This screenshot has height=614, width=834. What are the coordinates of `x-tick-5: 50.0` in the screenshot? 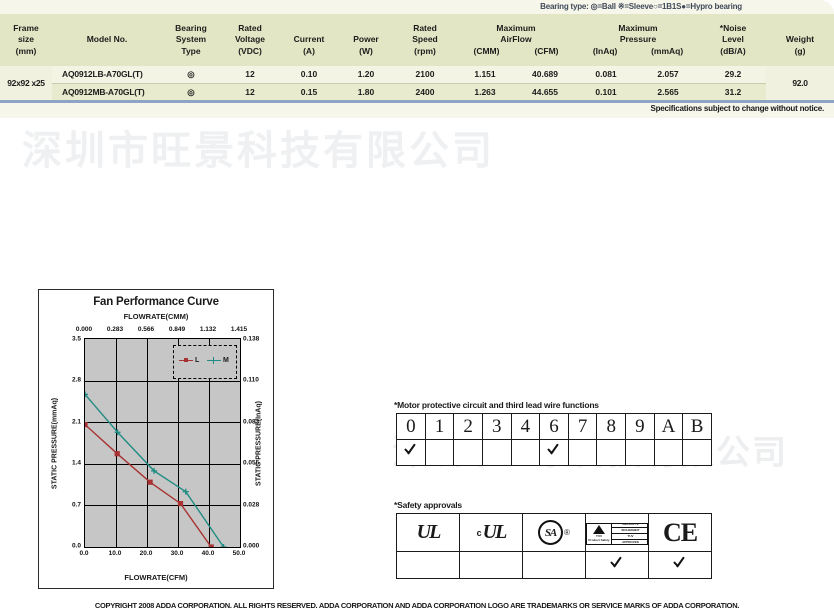 It's located at (239, 553).